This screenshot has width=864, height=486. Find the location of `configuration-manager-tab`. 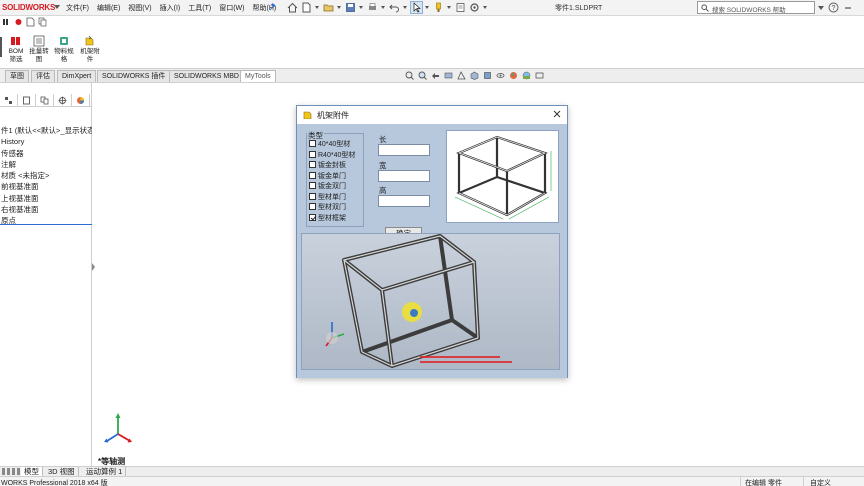

configuration-manager-tab is located at coordinates (45, 100).